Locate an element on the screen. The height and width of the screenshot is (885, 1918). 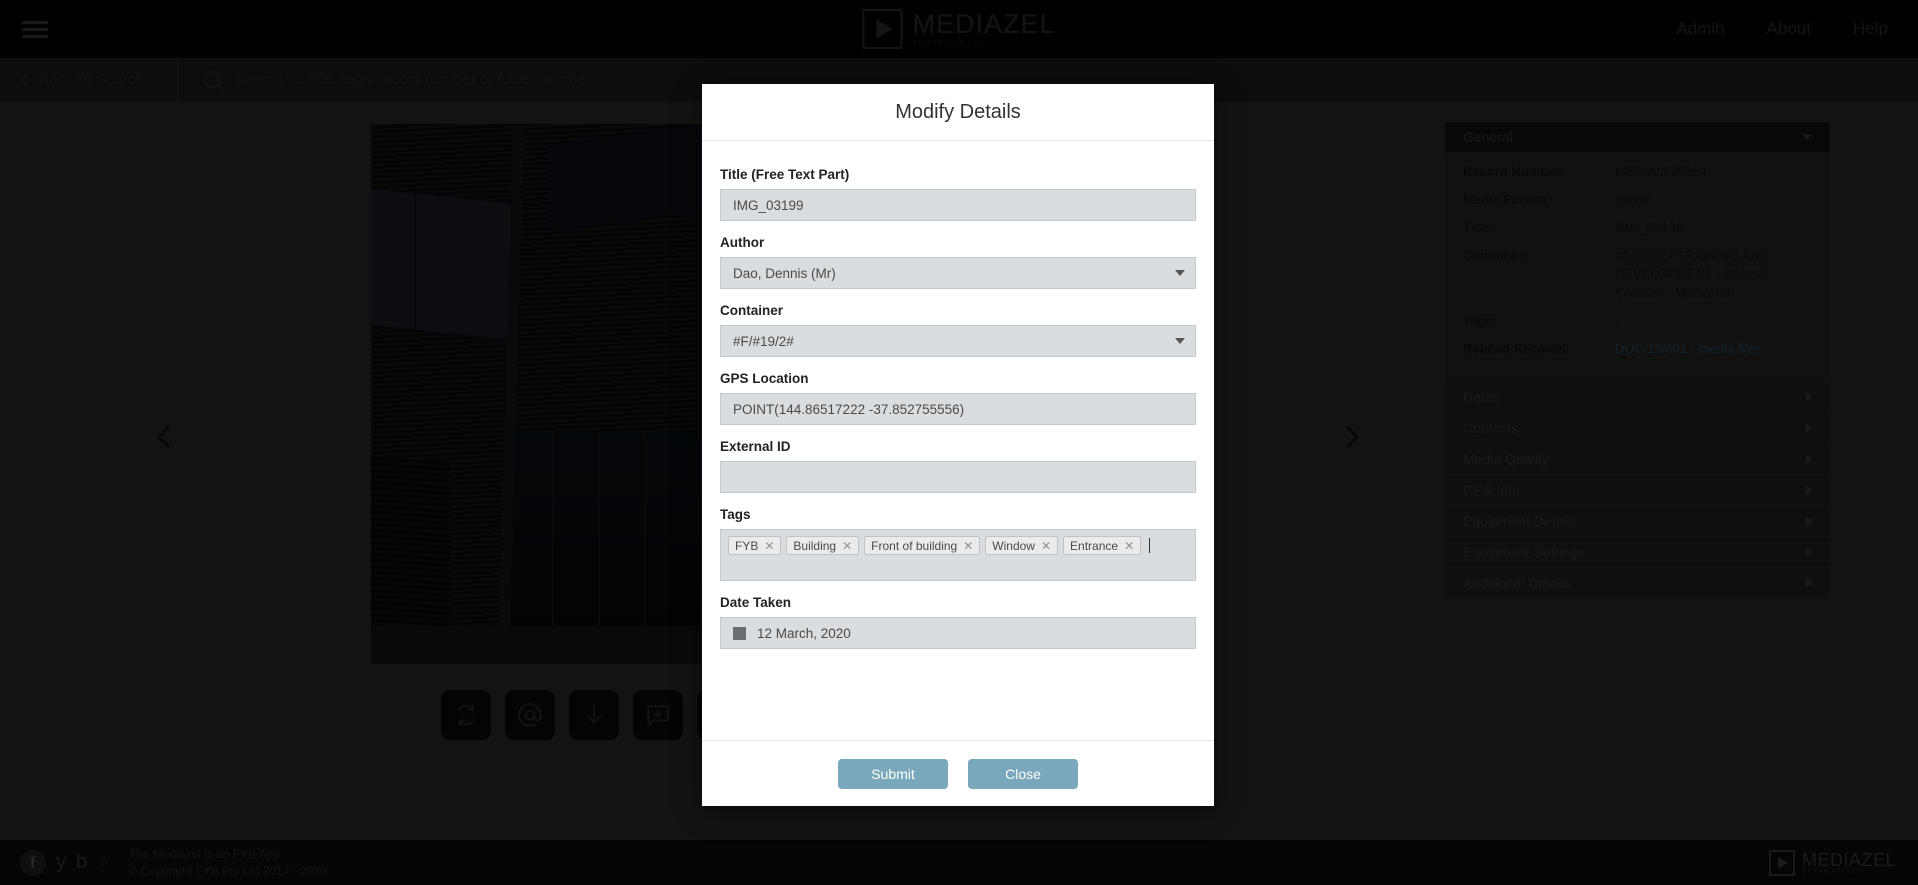
date-taken-input: 12 March, 2020 is located at coordinates (958, 633).